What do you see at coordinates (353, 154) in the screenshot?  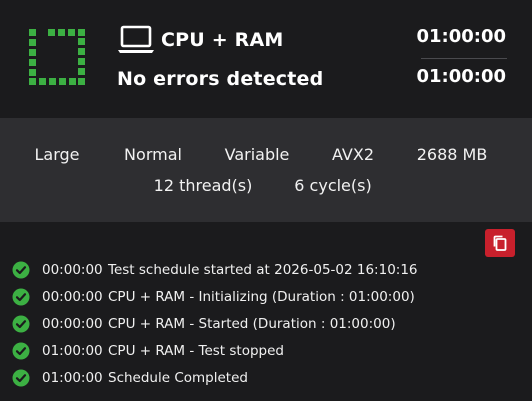 I see `param-instruction-set: AVX2` at bounding box center [353, 154].